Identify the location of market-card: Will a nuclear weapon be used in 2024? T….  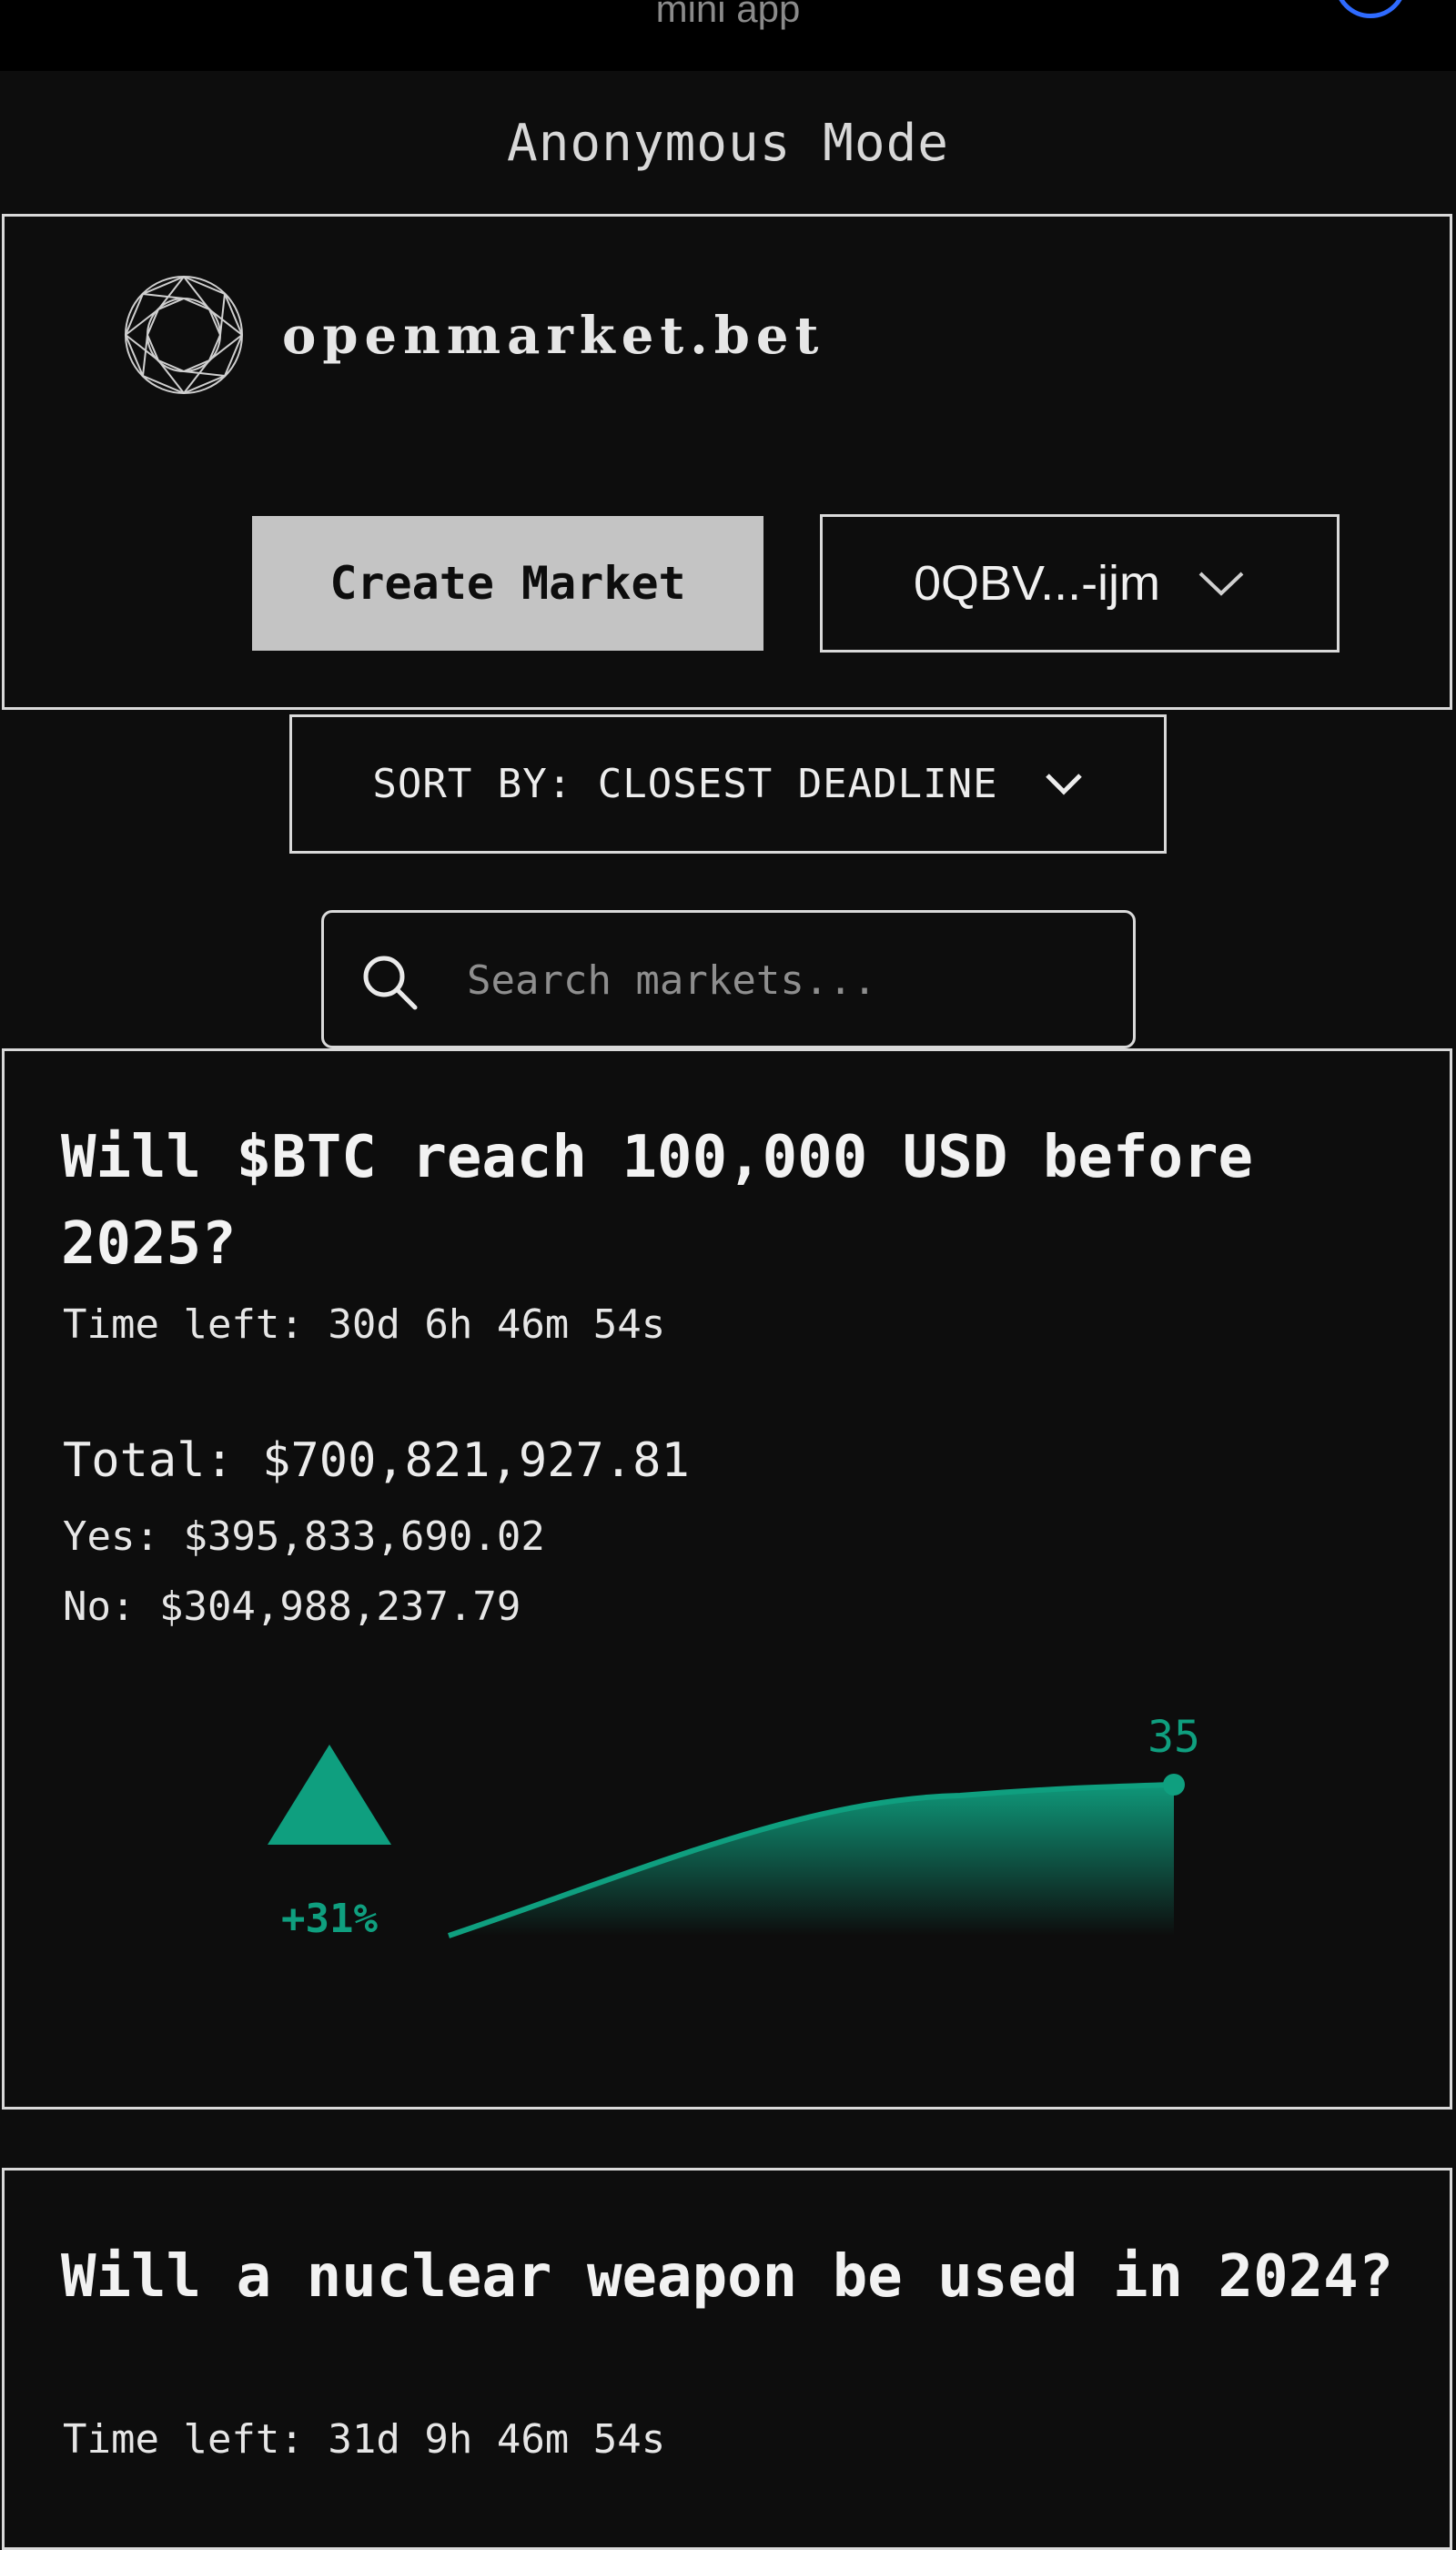
(727, 2359).